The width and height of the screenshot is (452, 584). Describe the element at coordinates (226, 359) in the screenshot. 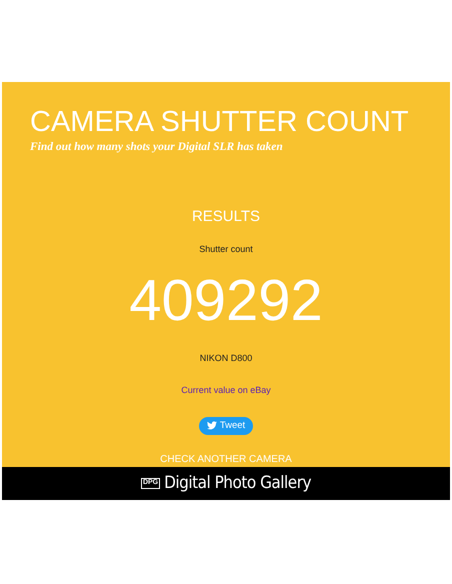

I see `camera-model: NIKON D800` at that location.